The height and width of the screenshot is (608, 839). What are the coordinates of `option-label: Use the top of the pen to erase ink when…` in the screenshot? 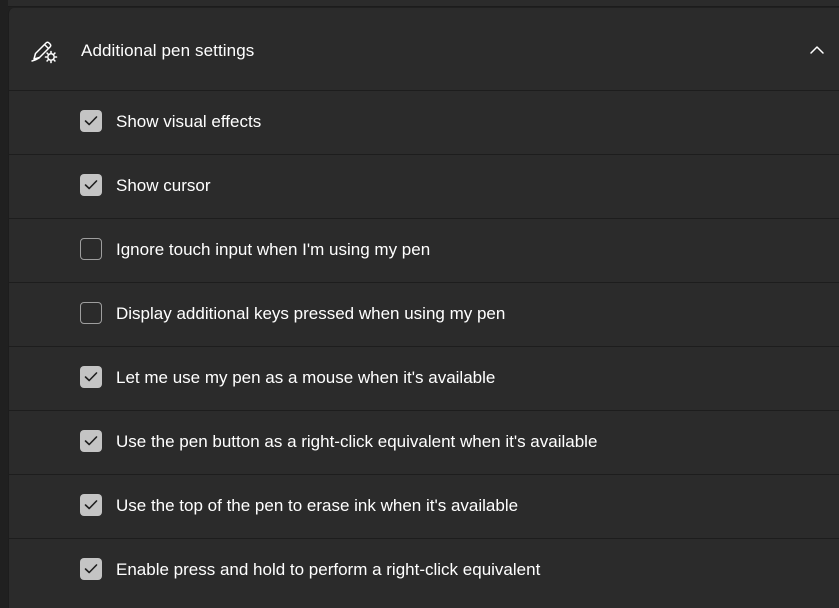 It's located at (317, 506).